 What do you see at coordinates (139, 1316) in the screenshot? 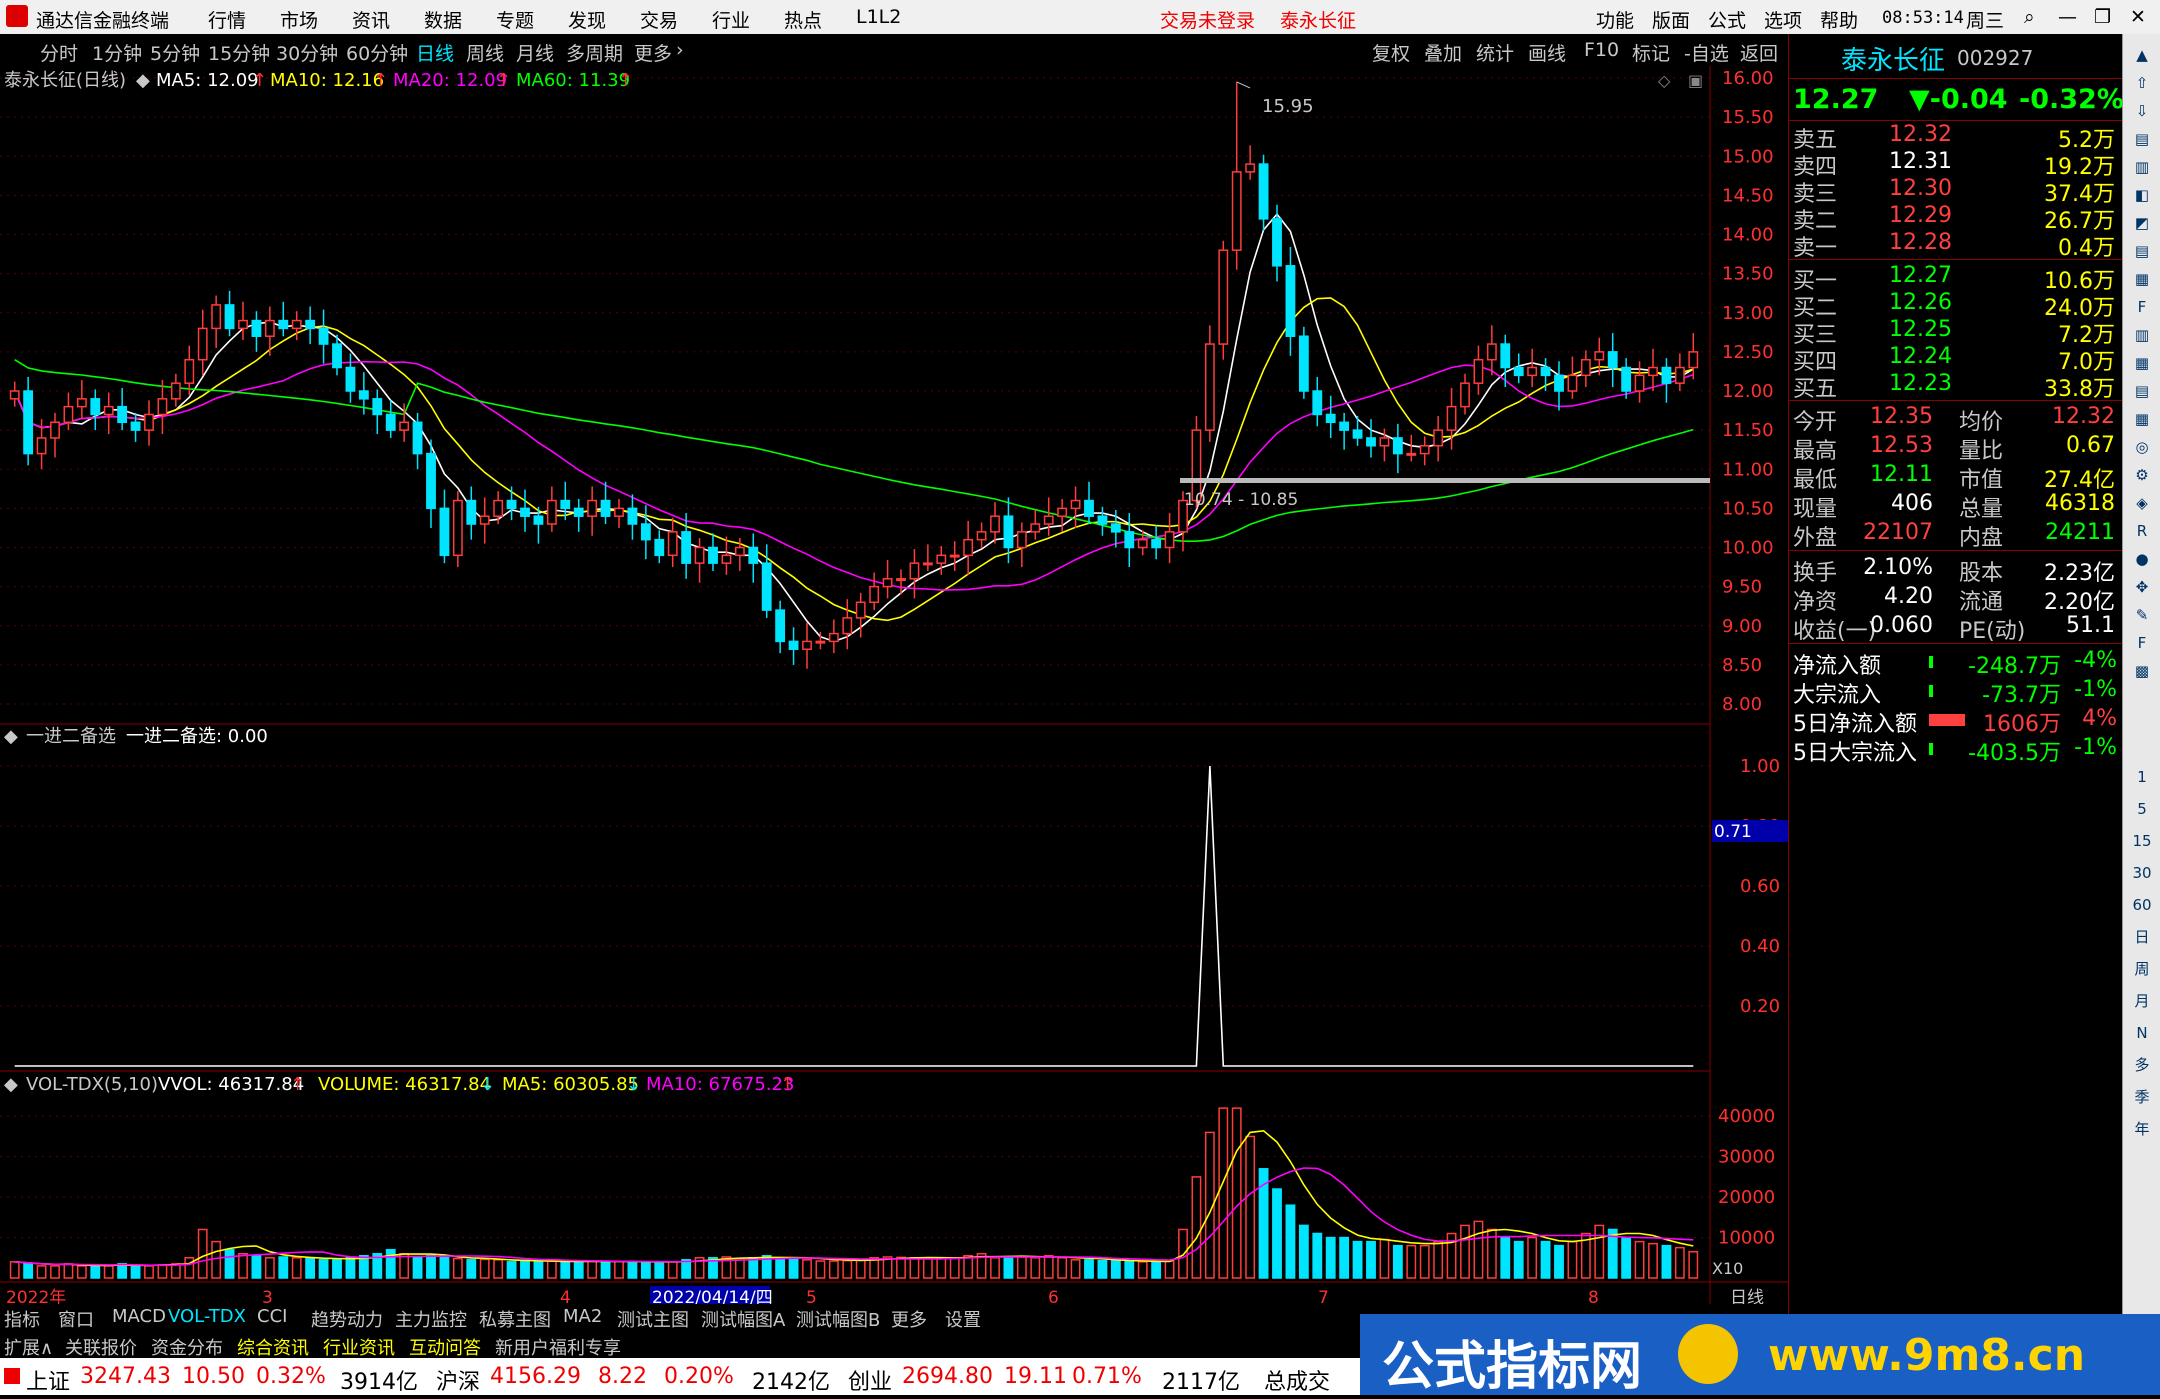
I see `tab-indicator-2: MACD` at bounding box center [139, 1316].